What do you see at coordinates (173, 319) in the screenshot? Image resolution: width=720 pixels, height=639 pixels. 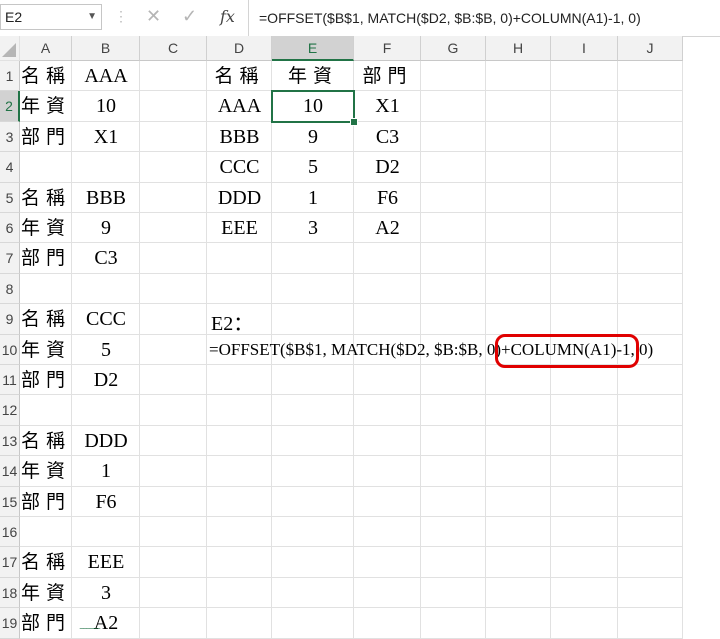 I see `cell-c9` at bounding box center [173, 319].